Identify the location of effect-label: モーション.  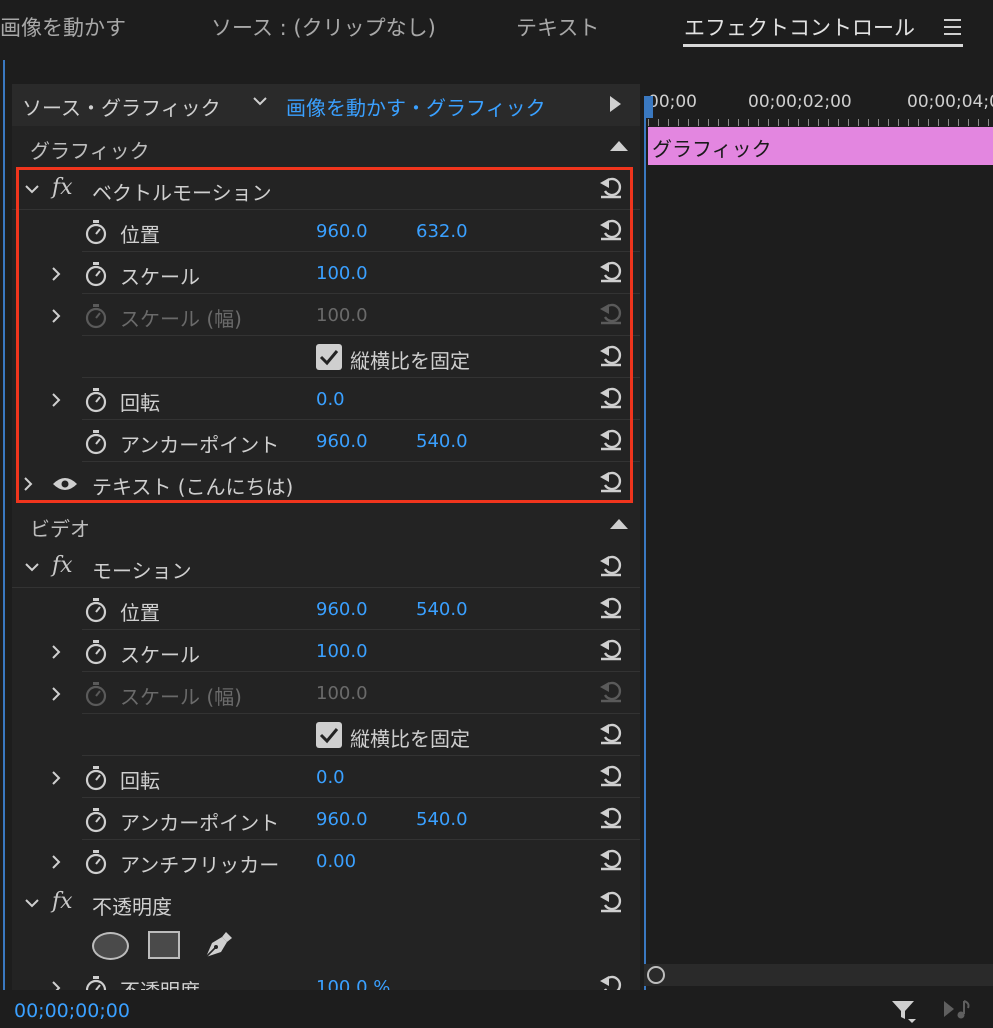
(142, 571).